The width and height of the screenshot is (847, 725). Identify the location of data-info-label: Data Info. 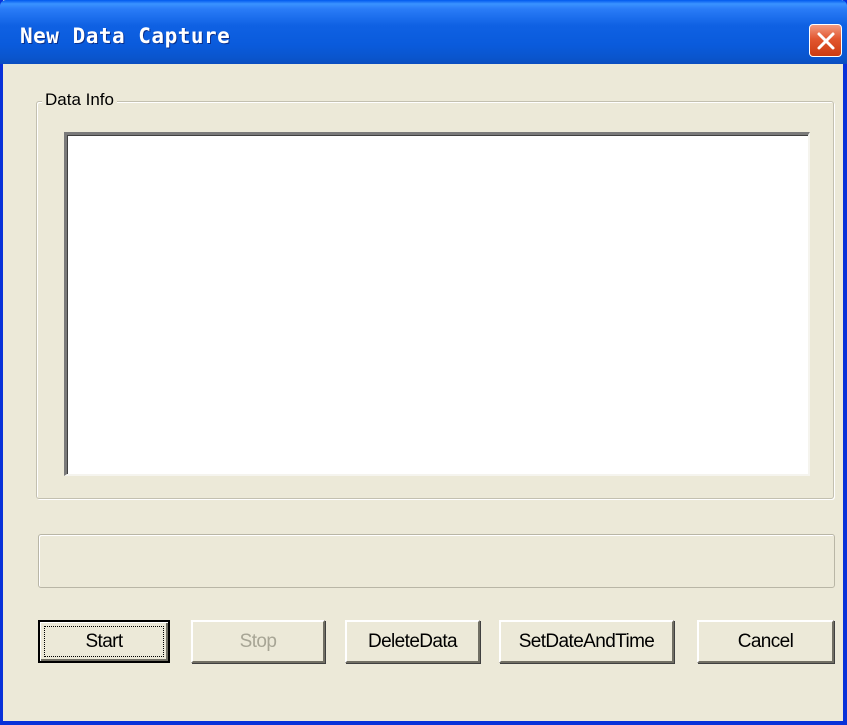
(79, 100).